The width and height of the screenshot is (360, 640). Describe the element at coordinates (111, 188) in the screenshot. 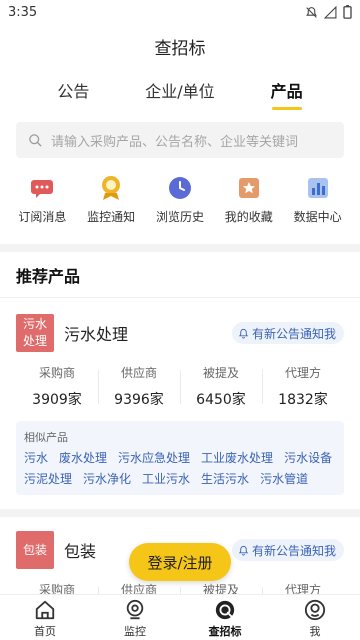

I see `medal-icon` at that location.